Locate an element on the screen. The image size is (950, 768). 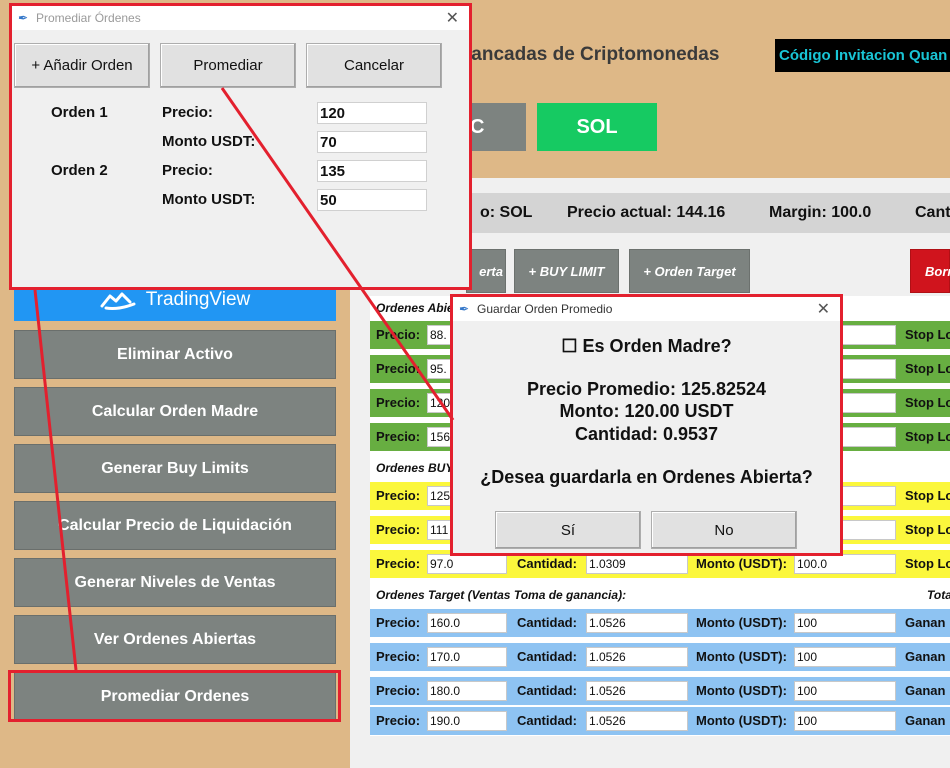
precio-promedio-text: Precio Promedio: 125.82524 is located at coordinates (646, 389).